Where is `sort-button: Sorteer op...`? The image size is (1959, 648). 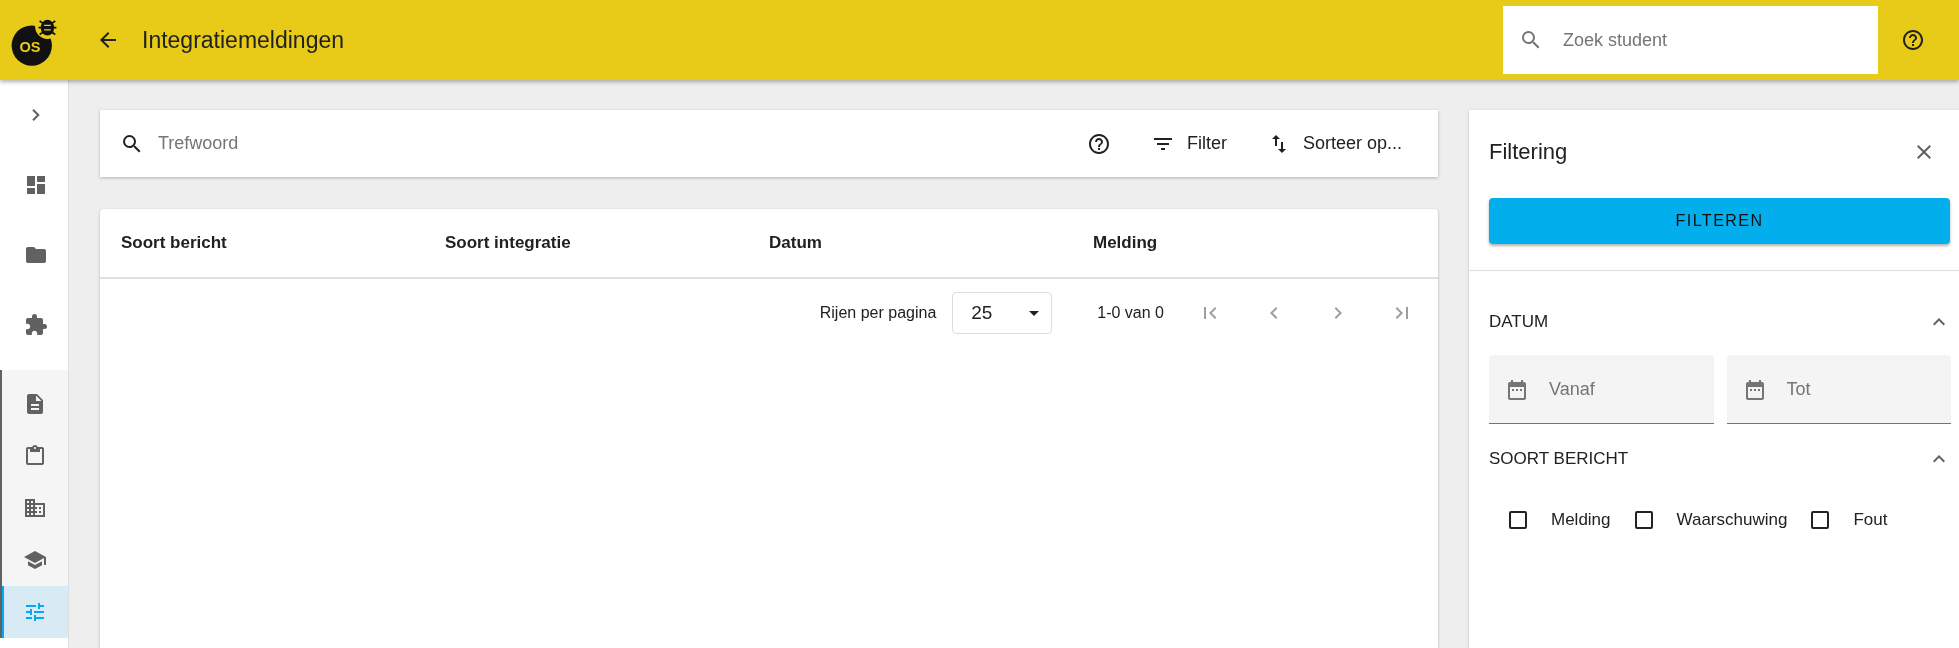 sort-button: Sorteer op... is located at coordinates (1334, 143).